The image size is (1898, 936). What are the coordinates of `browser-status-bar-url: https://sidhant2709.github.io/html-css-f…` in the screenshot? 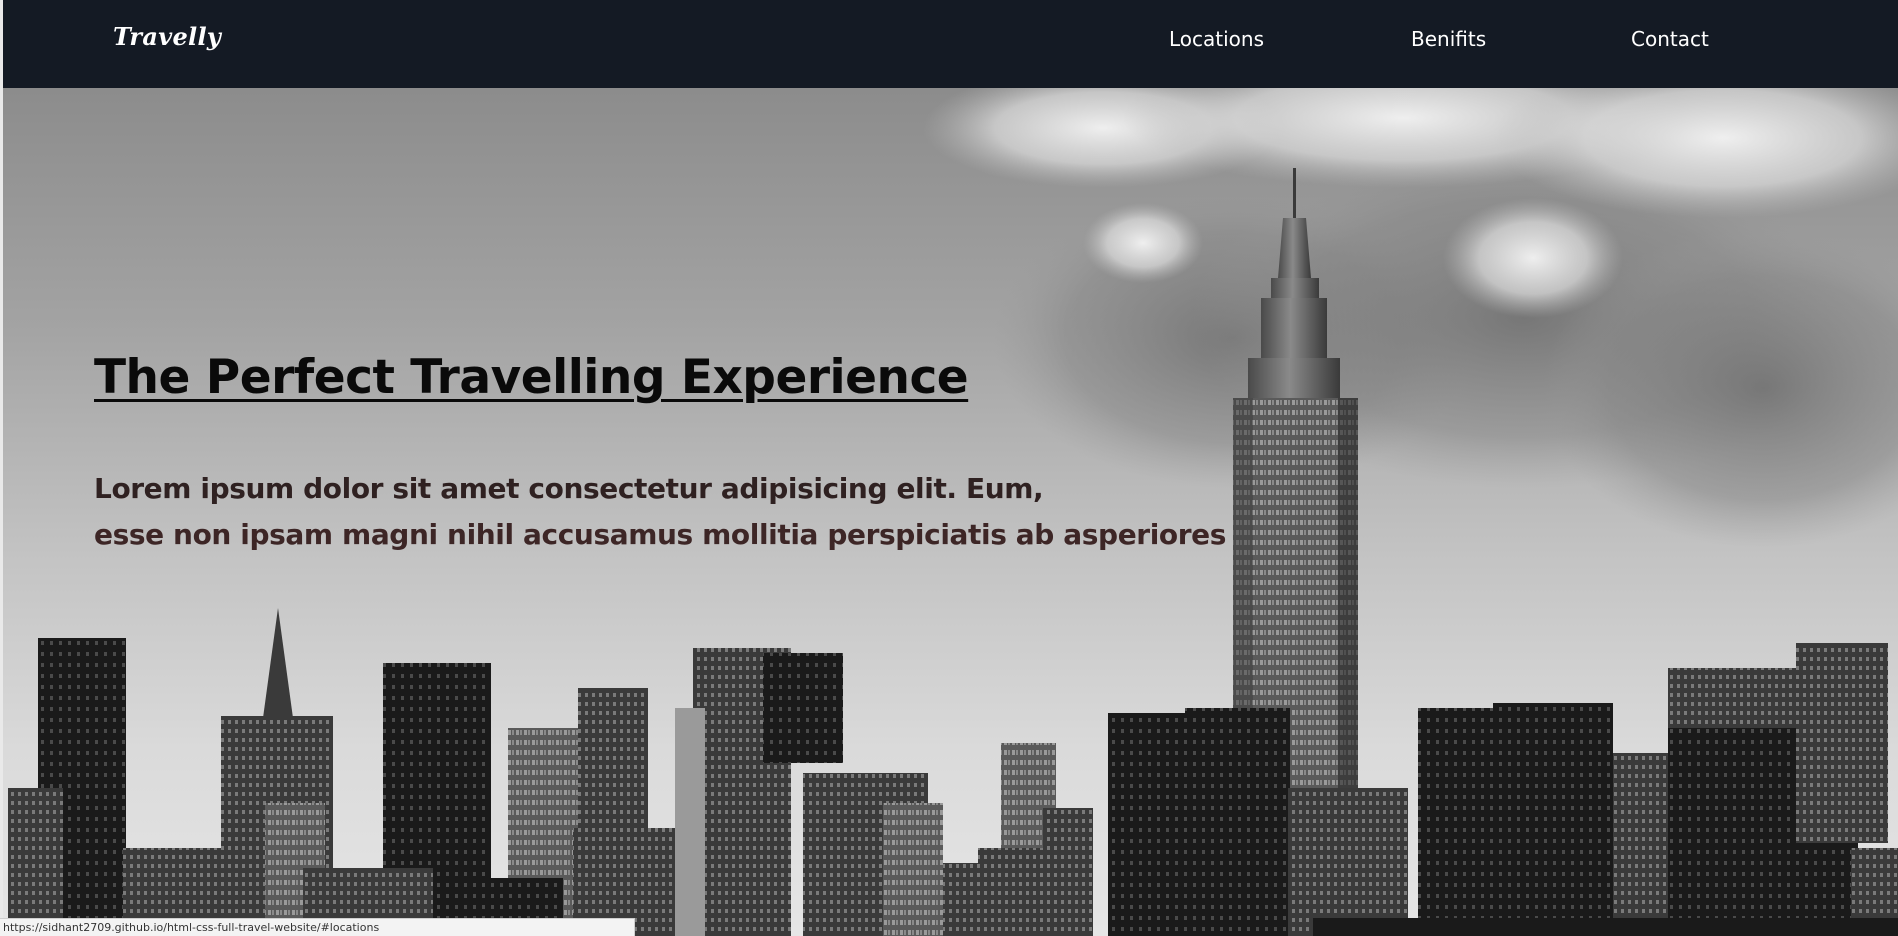 It's located at (317, 927).